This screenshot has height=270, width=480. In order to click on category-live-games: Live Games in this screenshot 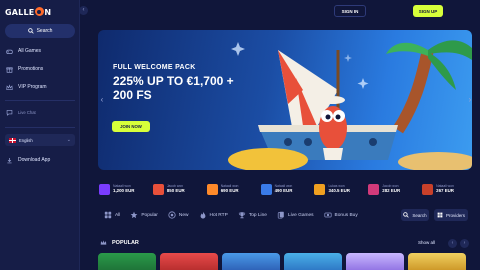, I will do `click(295, 215)`.